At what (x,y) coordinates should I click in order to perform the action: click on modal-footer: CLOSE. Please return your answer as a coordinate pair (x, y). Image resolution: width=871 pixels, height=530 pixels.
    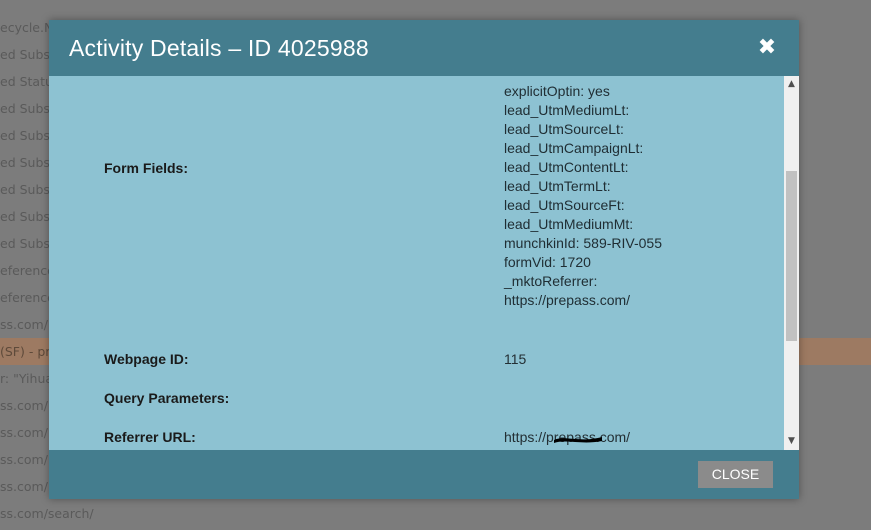
    Looking at the image, I should click on (424, 474).